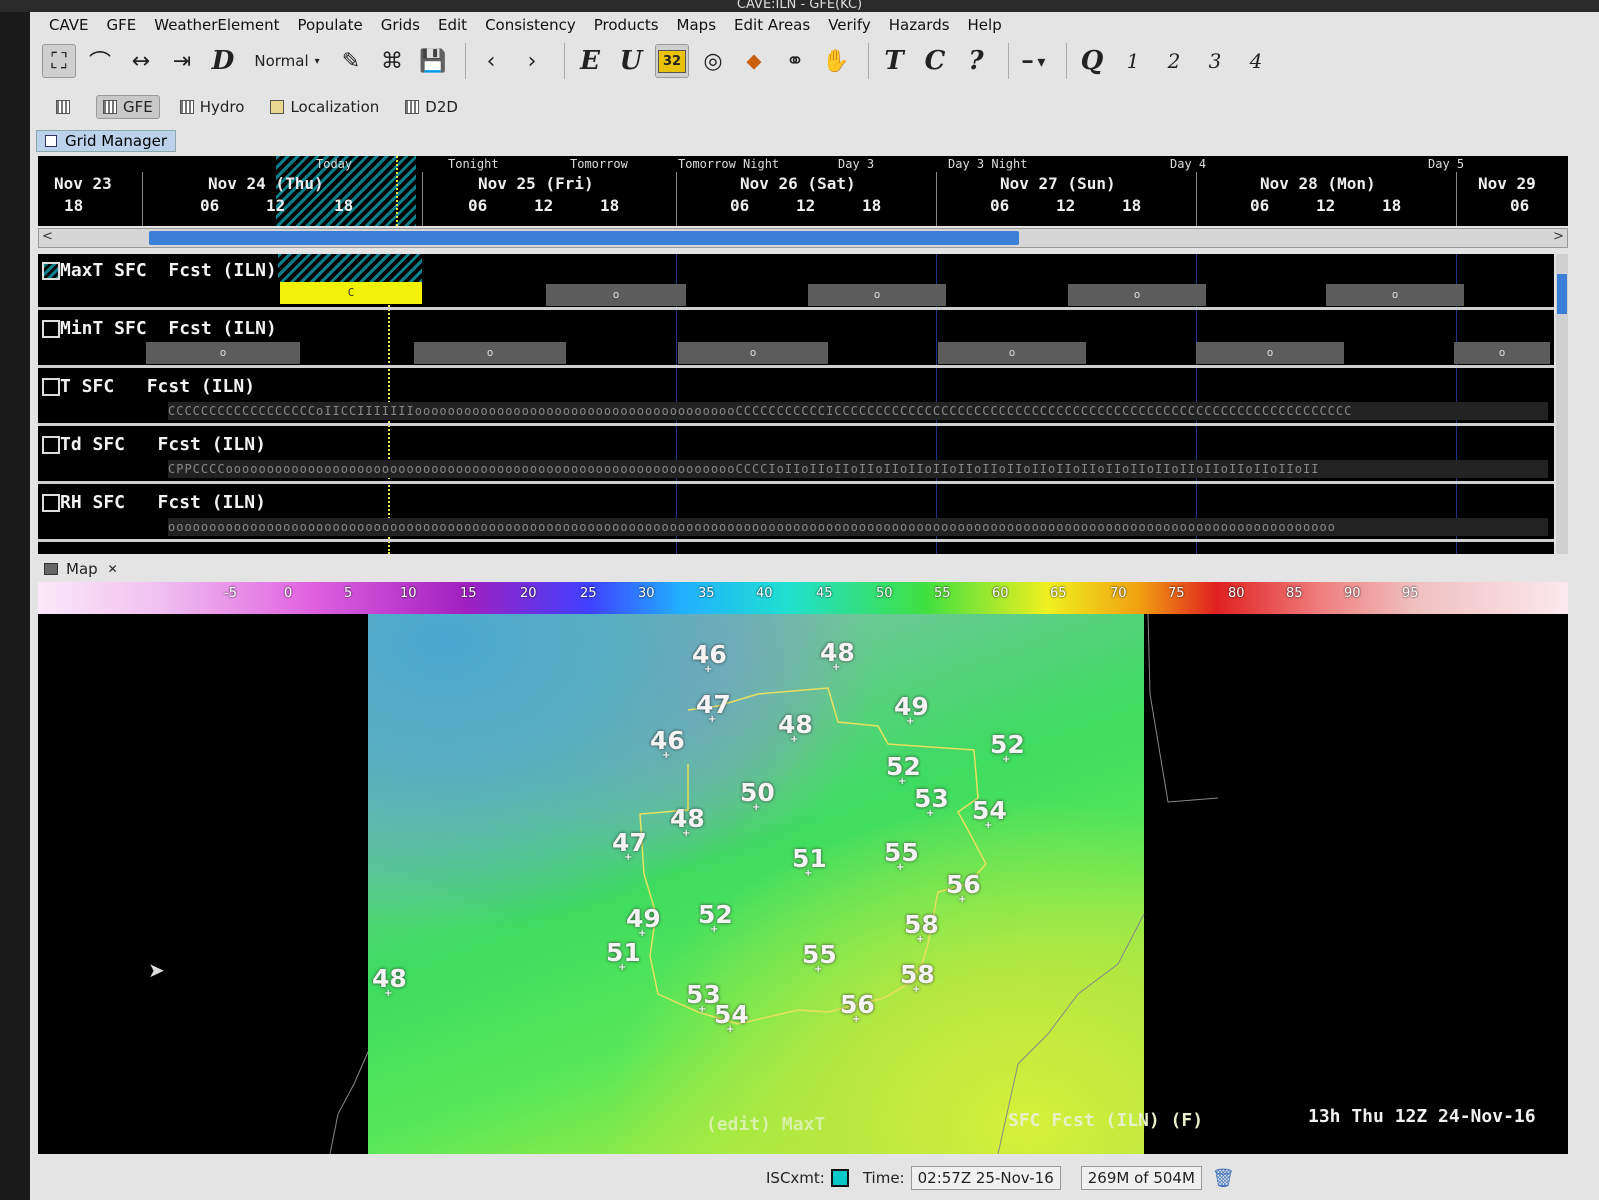  What do you see at coordinates (1562, 294) in the screenshot?
I see `tracks-scroll-thumb` at bounding box center [1562, 294].